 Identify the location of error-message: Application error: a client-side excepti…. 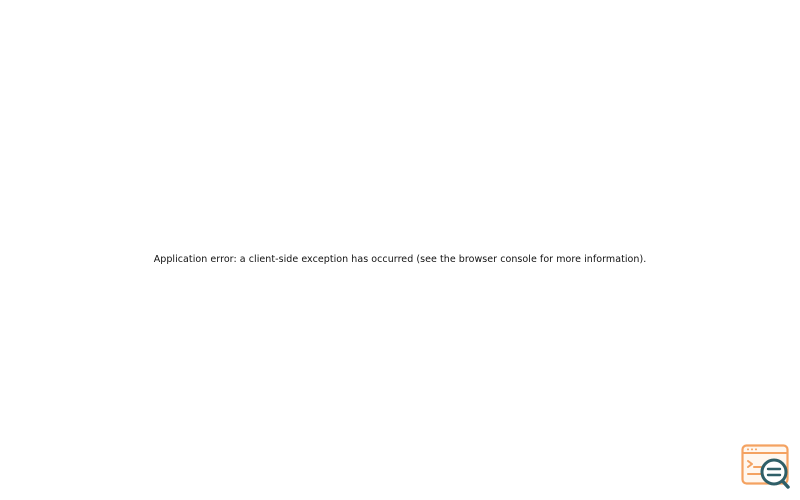
(400, 259).